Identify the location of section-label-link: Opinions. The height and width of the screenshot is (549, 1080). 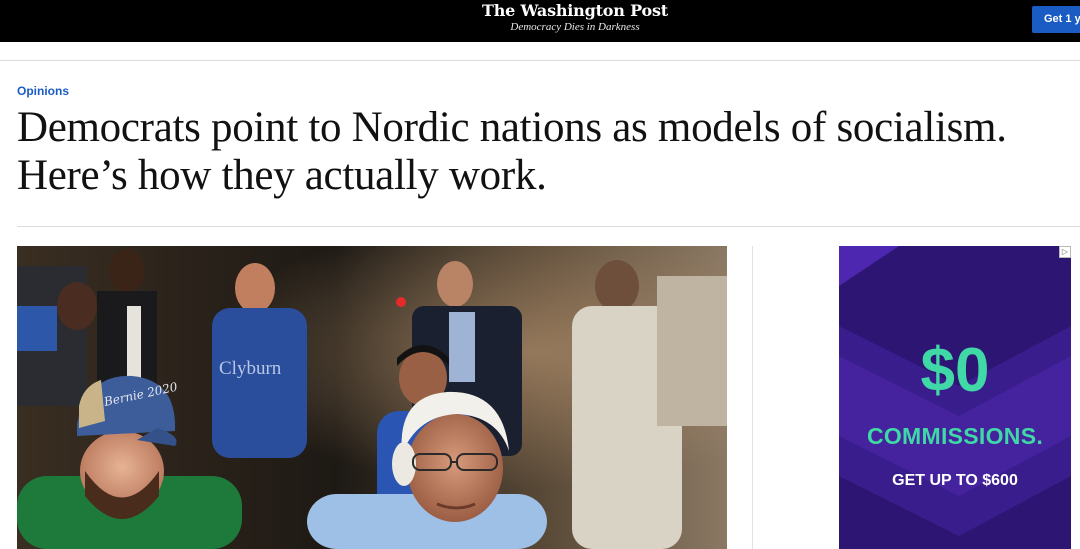
(43, 91).